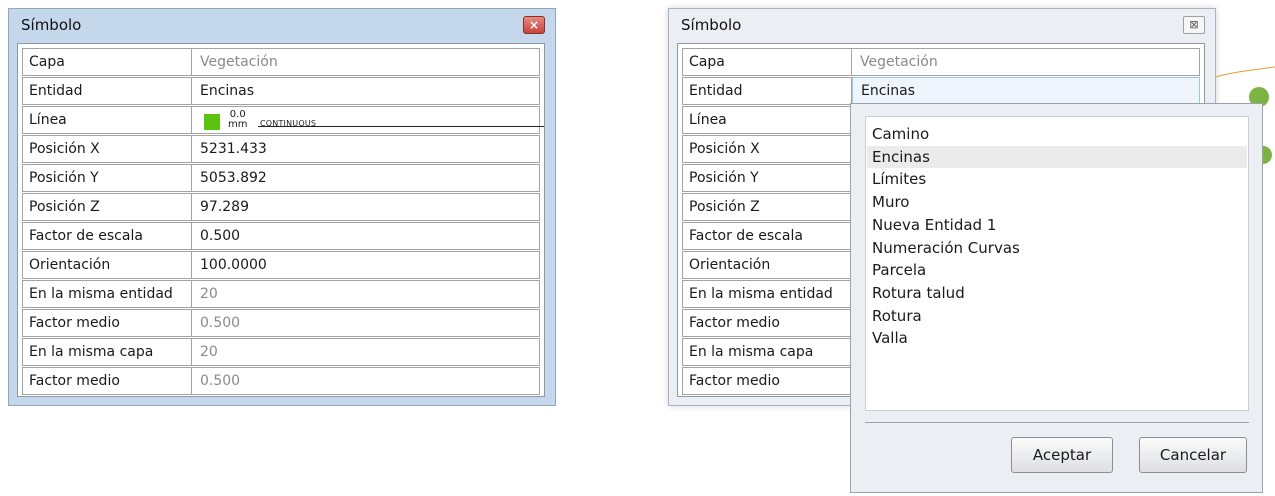 Image resolution: width=1275 pixels, height=496 pixels. Describe the element at coordinates (1193, 455) in the screenshot. I see `cancel-button: Cancelar` at that location.